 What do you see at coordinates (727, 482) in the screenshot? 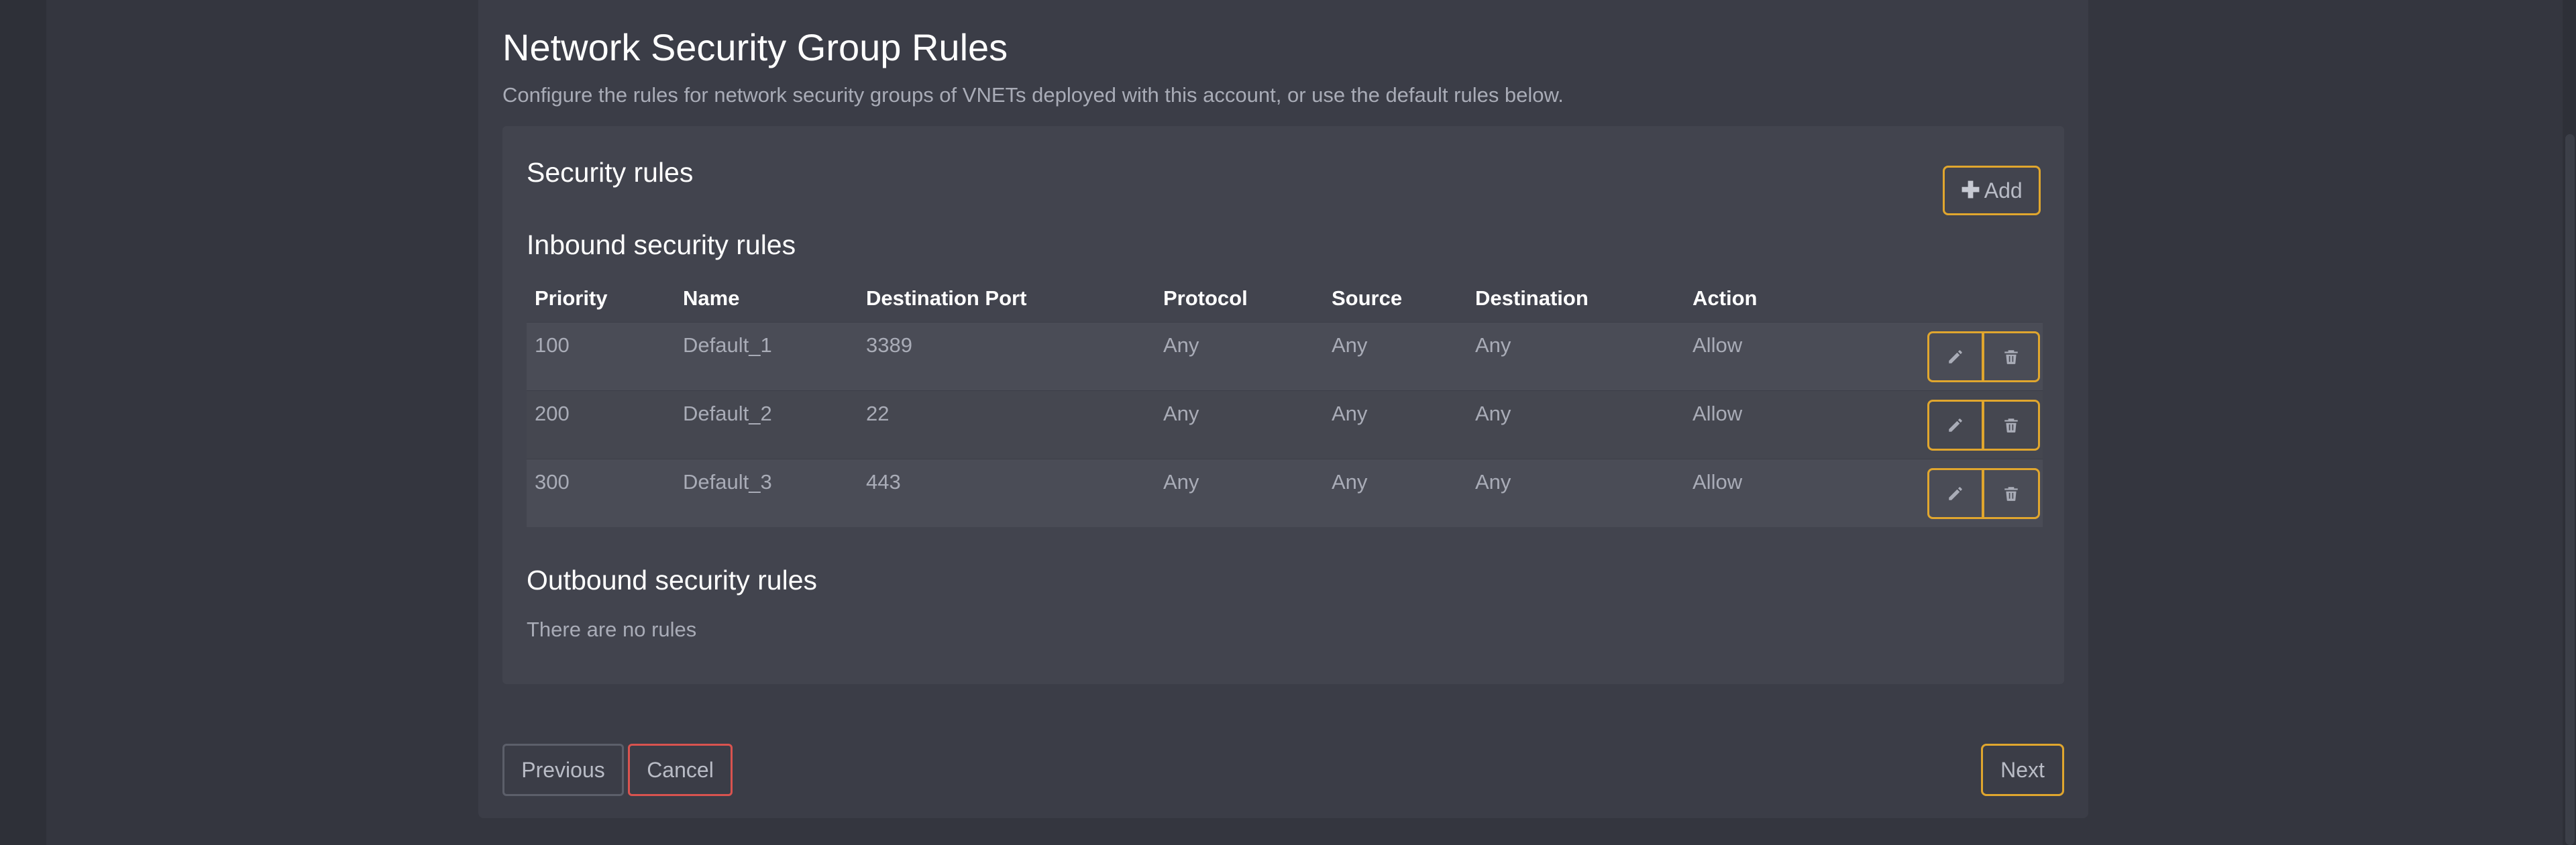
I see `cell-name: Default_3` at bounding box center [727, 482].